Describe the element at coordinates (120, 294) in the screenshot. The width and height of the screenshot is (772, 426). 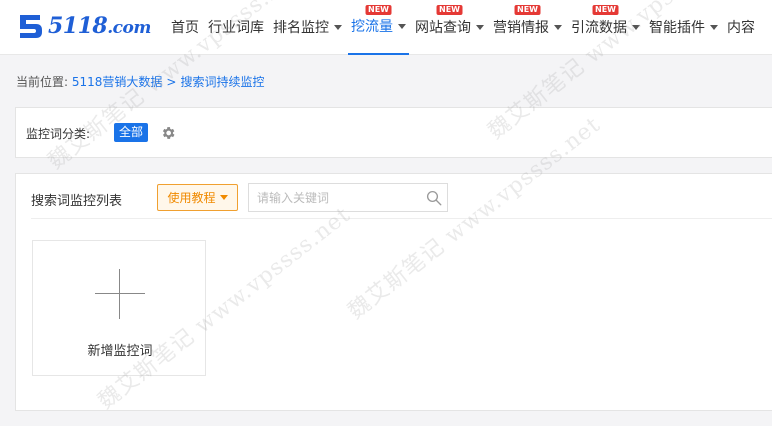
I see `plus-icon` at that location.